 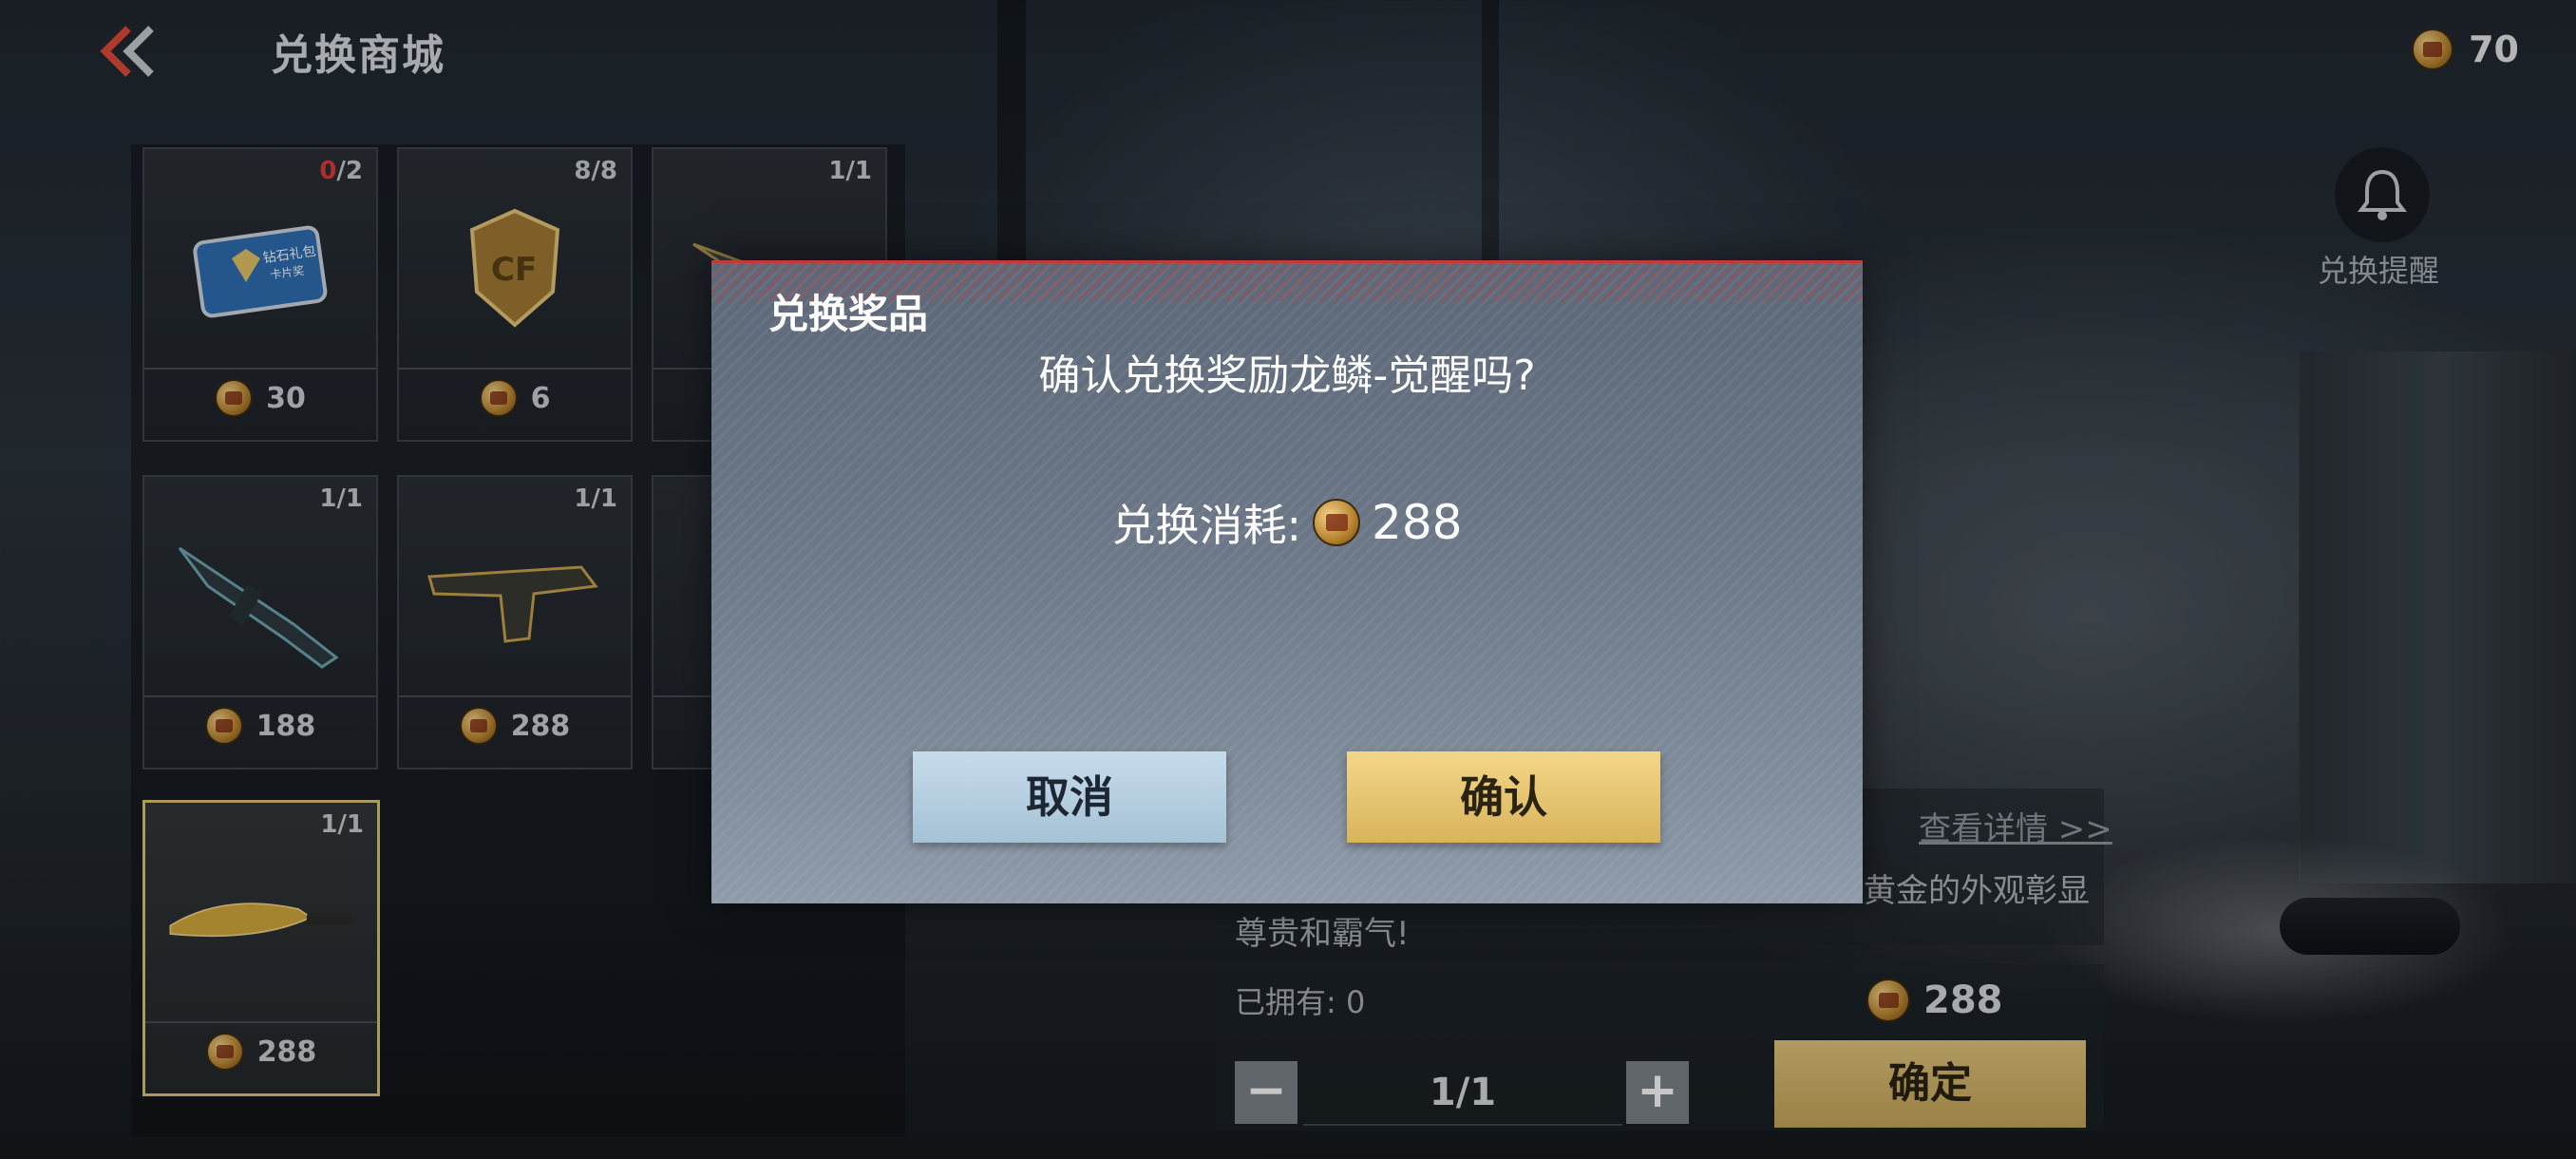 What do you see at coordinates (1069, 797) in the screenshot?
I see `cancel-button: 取消` at bounding box center [1069, 797].